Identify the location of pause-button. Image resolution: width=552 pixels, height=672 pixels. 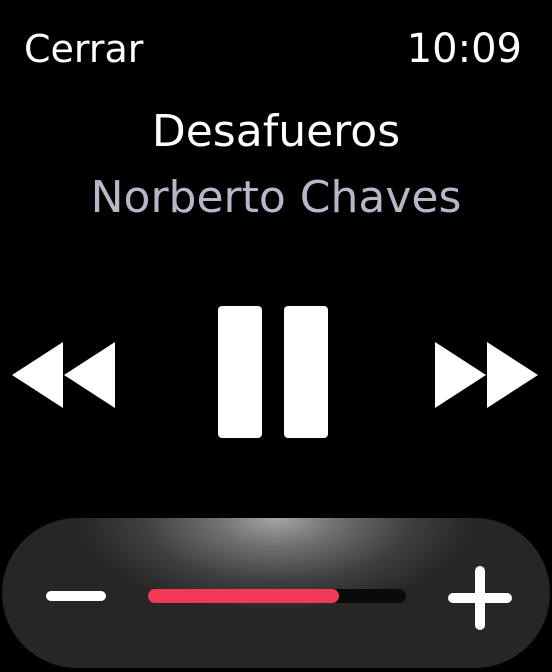
(274, 372).